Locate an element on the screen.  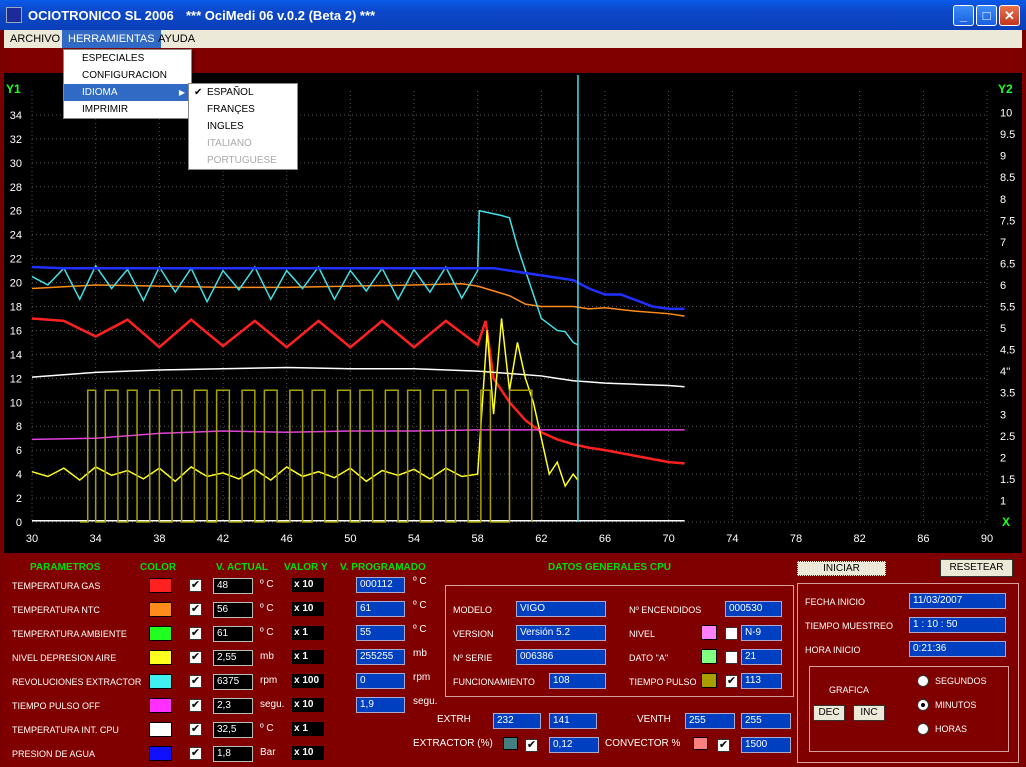
y1-tick-label: 2 is located at coordinates (19, 499).